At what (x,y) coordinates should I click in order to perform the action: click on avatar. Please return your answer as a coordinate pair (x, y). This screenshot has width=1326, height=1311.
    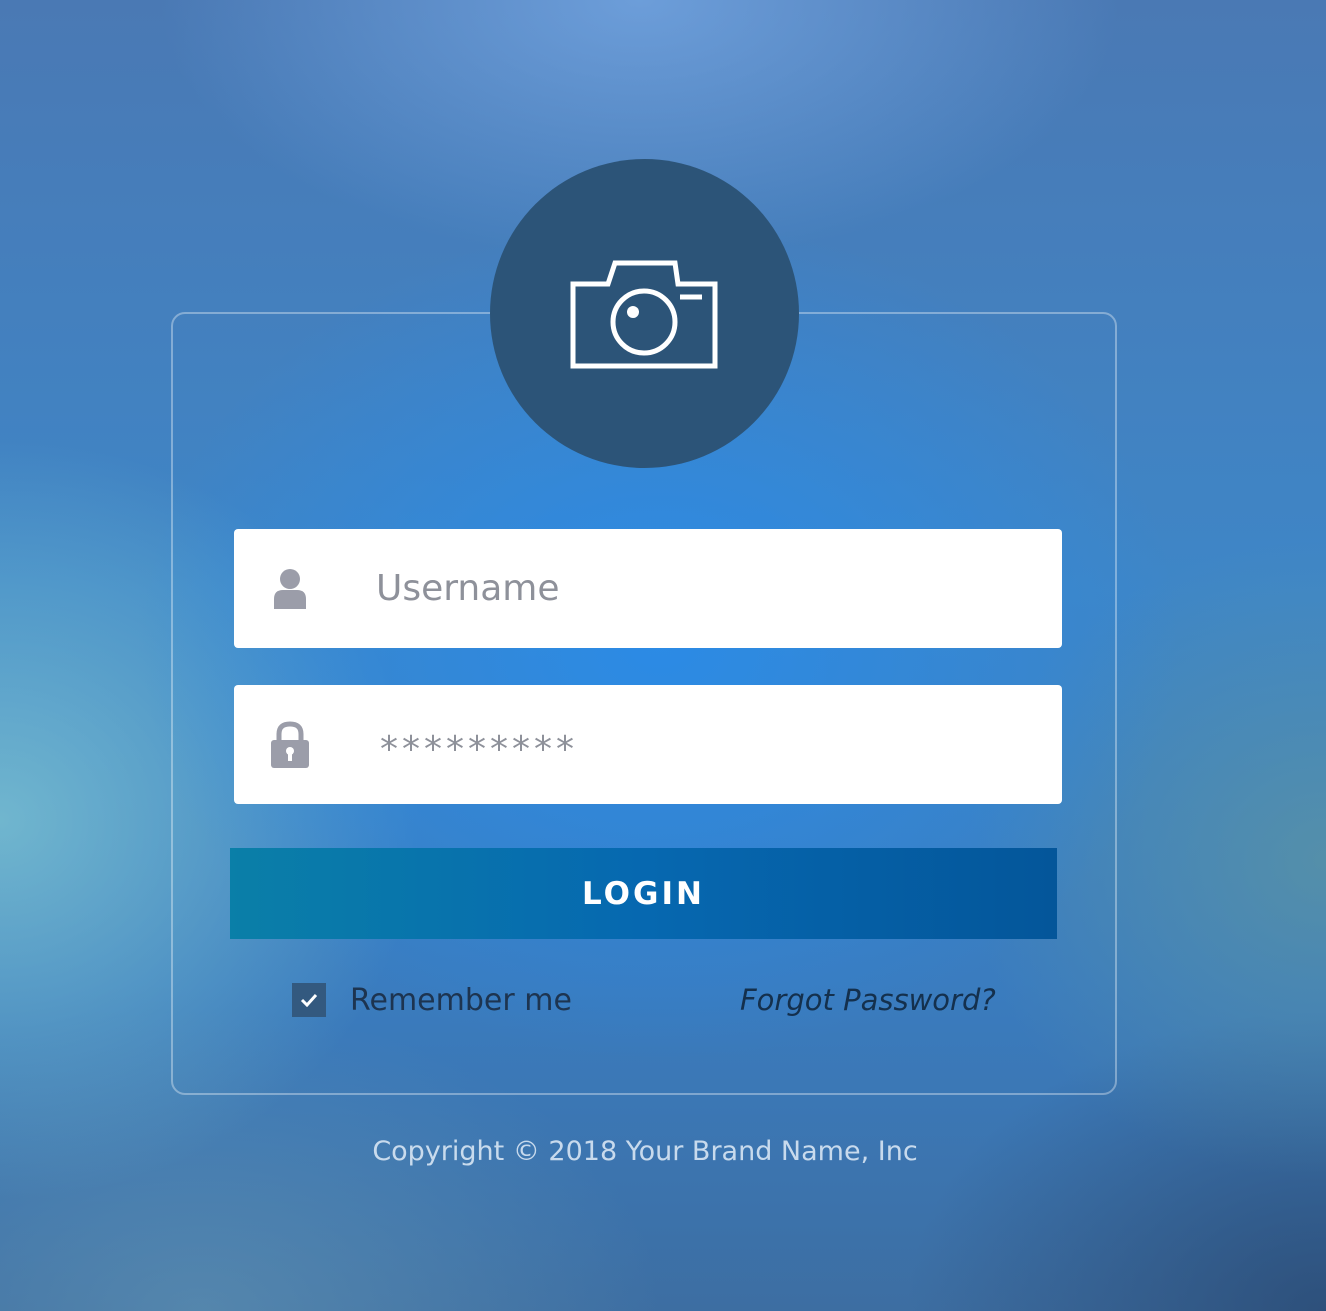
    Looking at the image, I should click on (644, 313).